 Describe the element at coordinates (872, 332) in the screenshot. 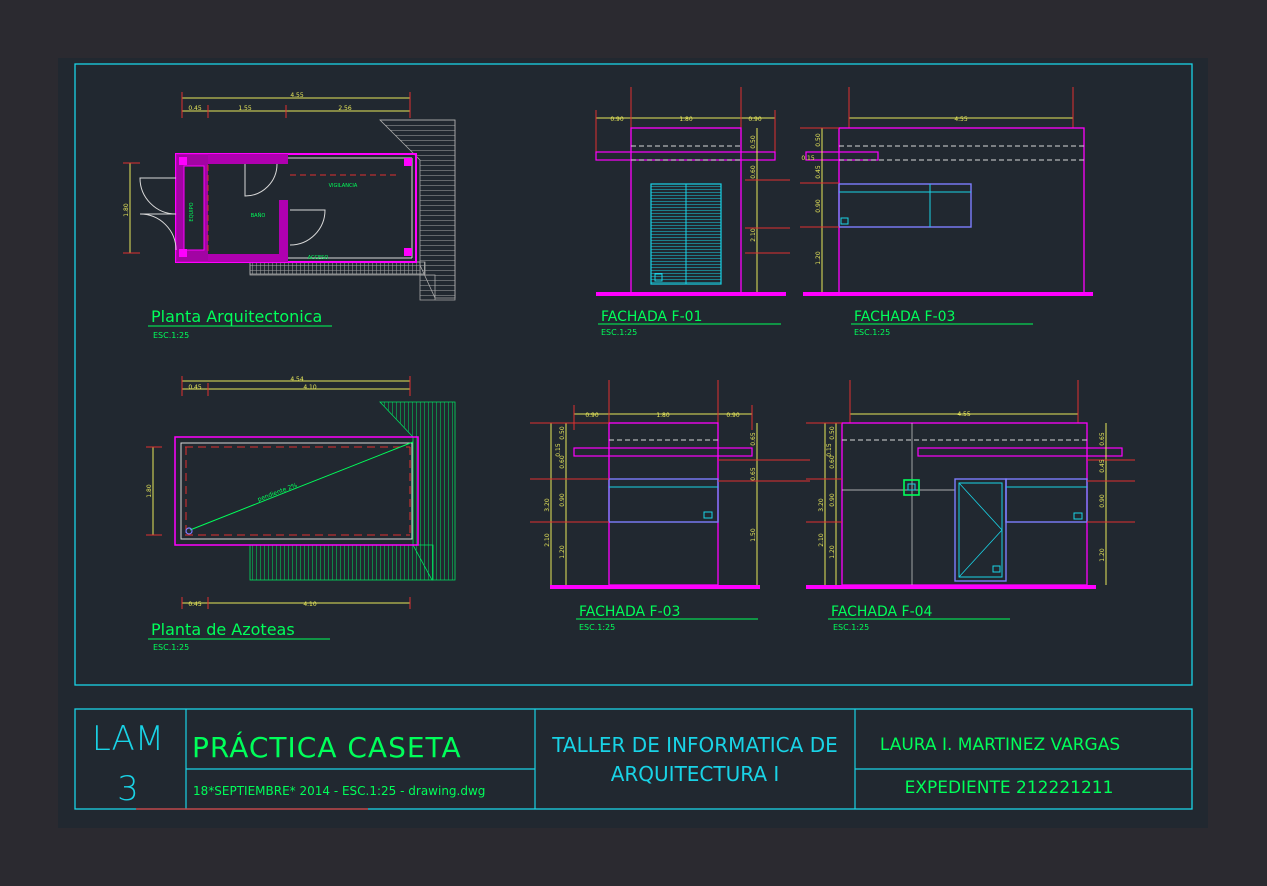

I see `fachada-f03-top-scale: ESC.1:25` at that location.